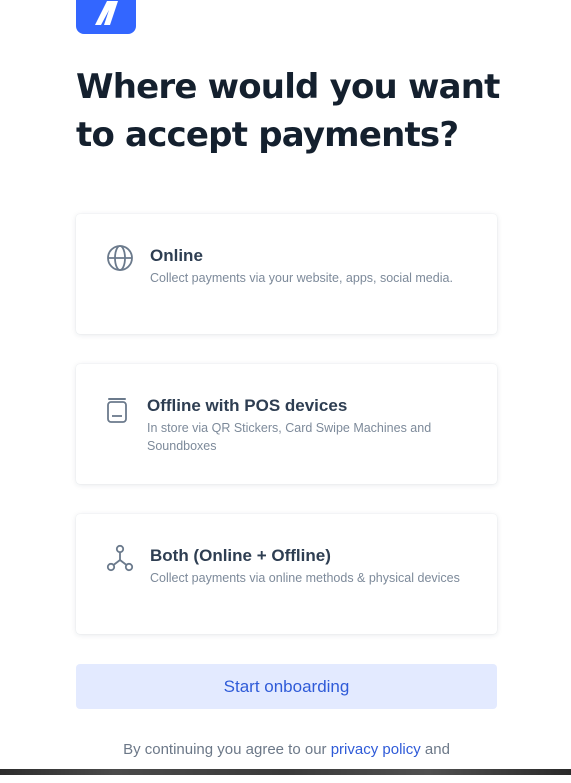 The width and height of the screenshot is (571, 783). Describe the element at coordinates (435, 749) in the screenshot. I see `consent-suffix: and` at that location.